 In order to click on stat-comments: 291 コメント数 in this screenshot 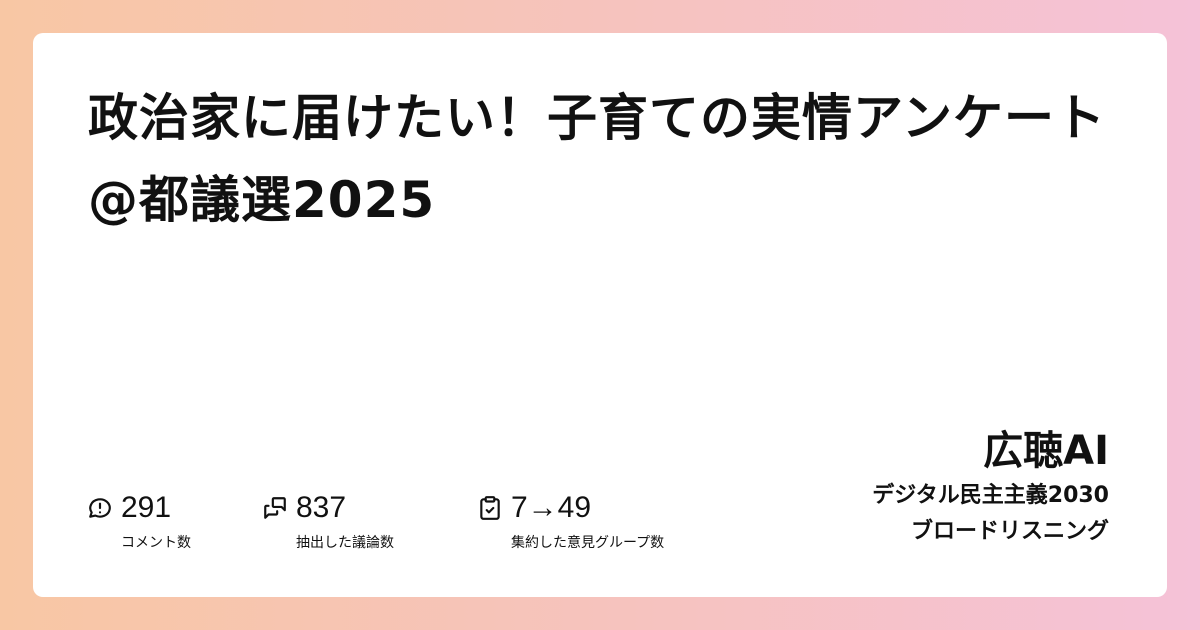, I will do `click(139, 520)`.